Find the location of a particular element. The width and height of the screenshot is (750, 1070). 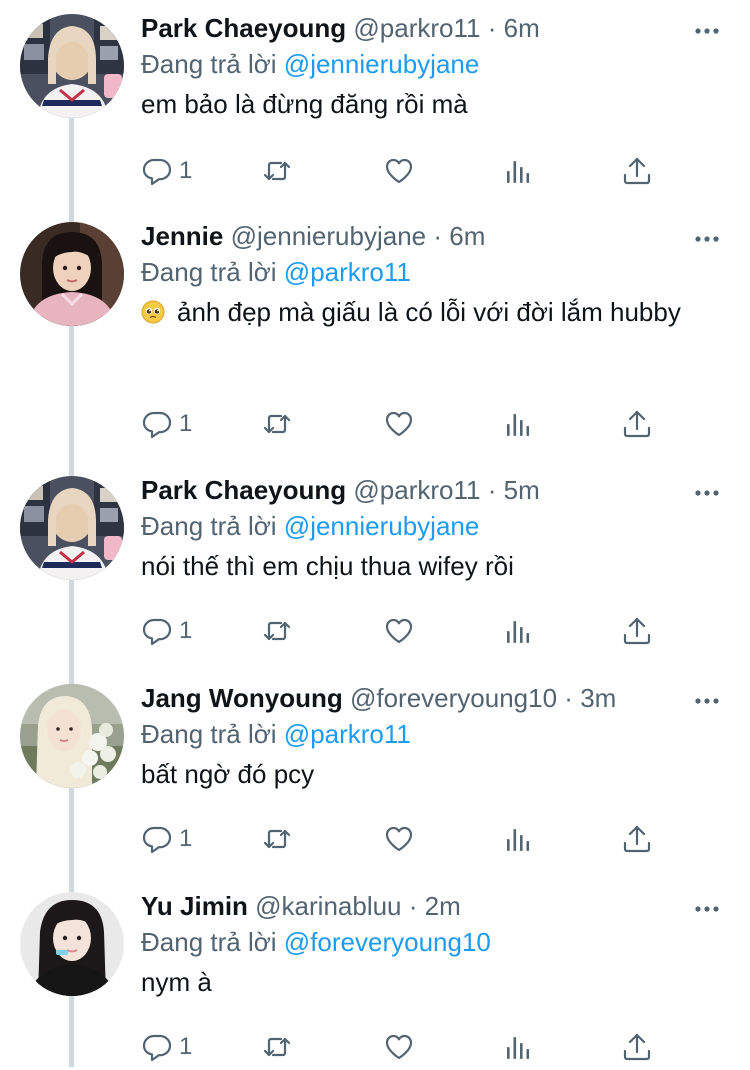

tweet-text: nym à is located at coordinates (421, 982).